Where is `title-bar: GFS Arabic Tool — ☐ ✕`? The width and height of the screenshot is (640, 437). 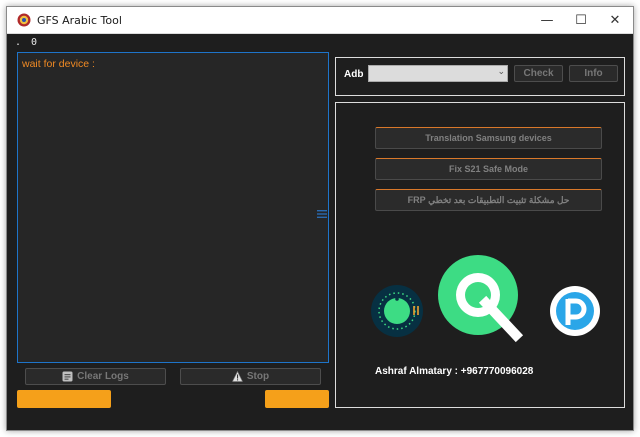 title-bar: GFS Arabic Tool — ☐ ✕ is located at coordinates (320, 20).